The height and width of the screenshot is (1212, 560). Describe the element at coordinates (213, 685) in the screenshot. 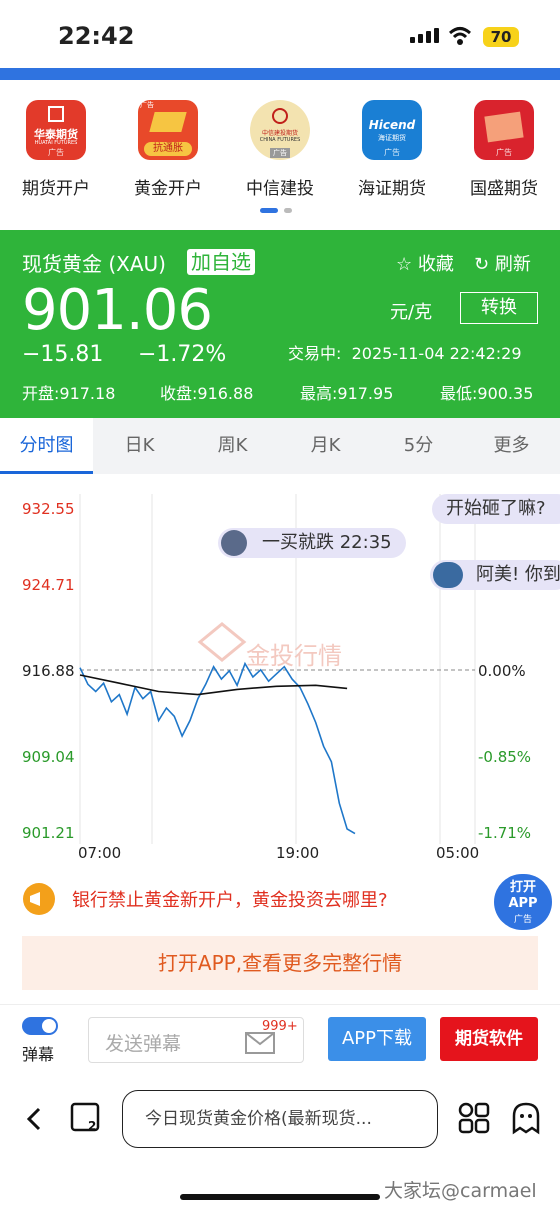

I see `average-series-line` at that location.